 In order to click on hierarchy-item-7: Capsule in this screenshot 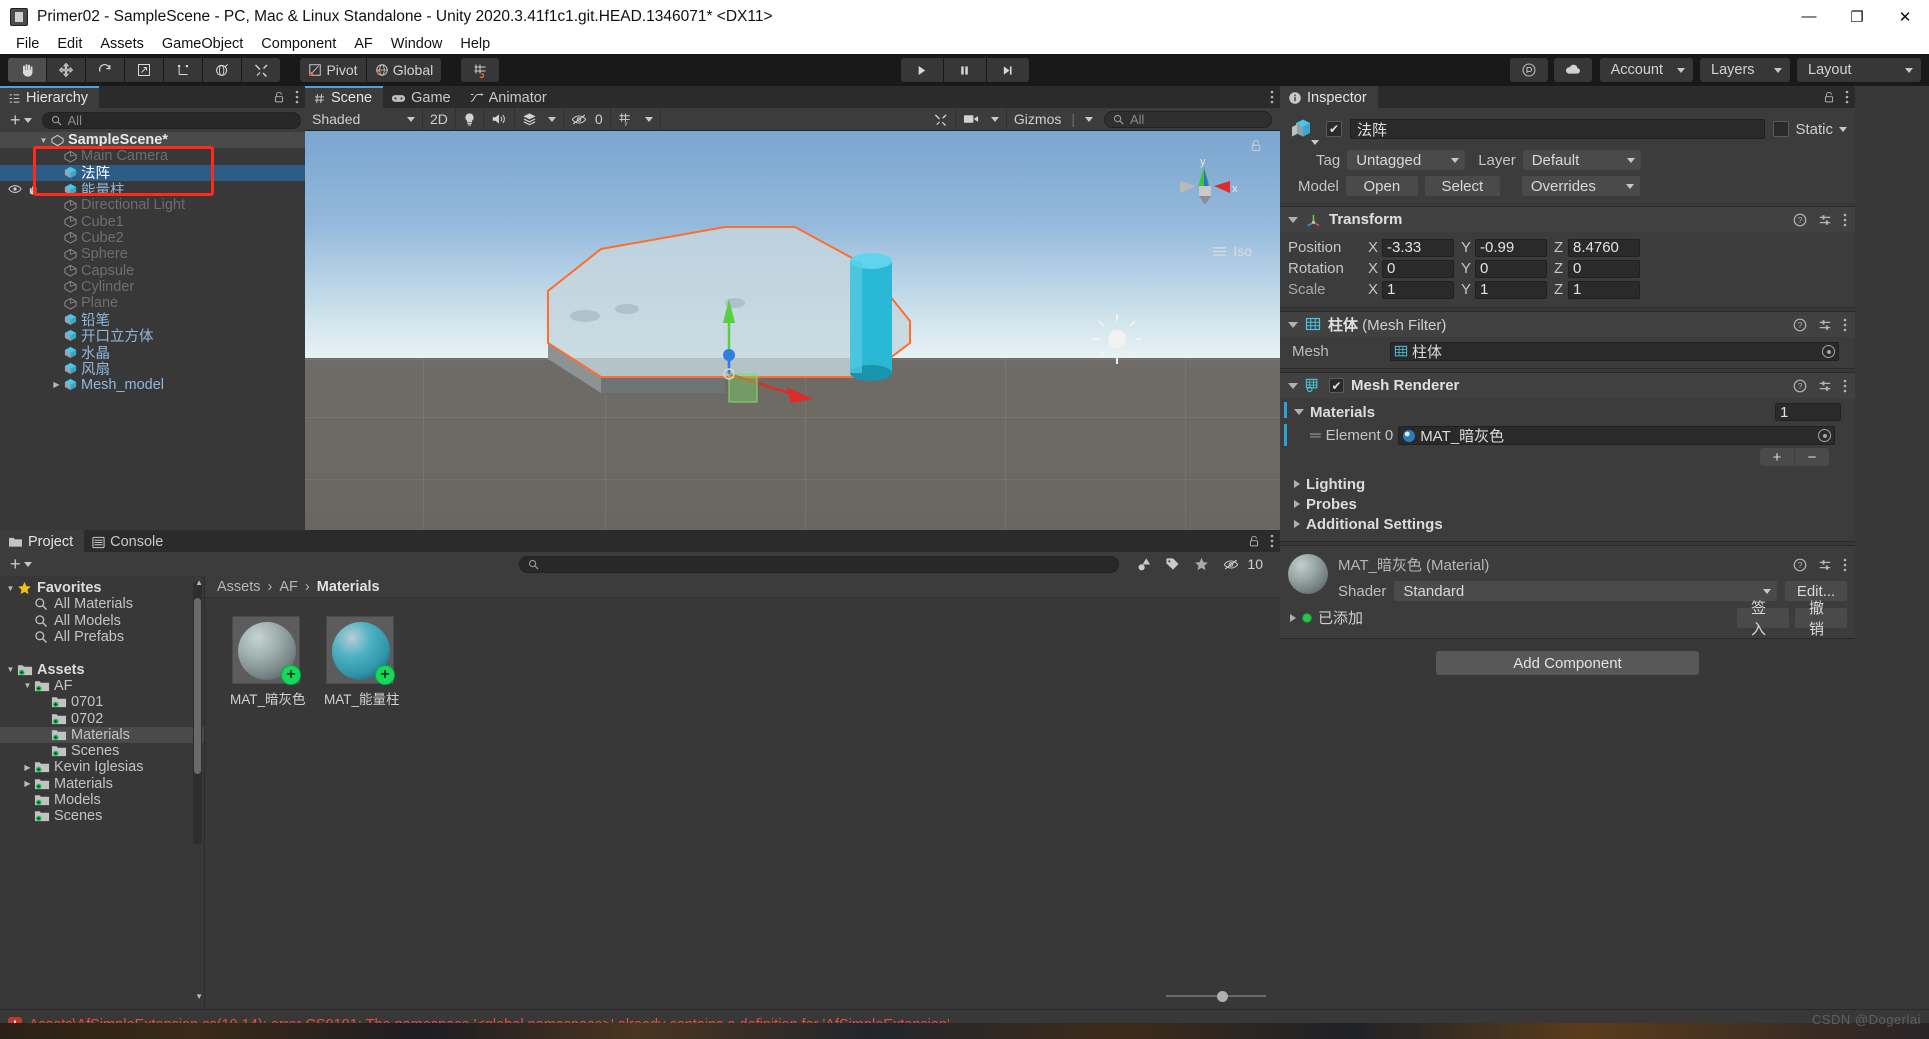, I will do `click(152, 270)`.